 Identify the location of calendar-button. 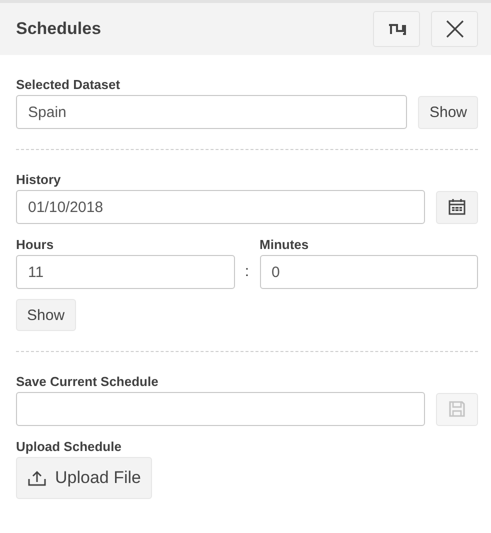
(457, 207).